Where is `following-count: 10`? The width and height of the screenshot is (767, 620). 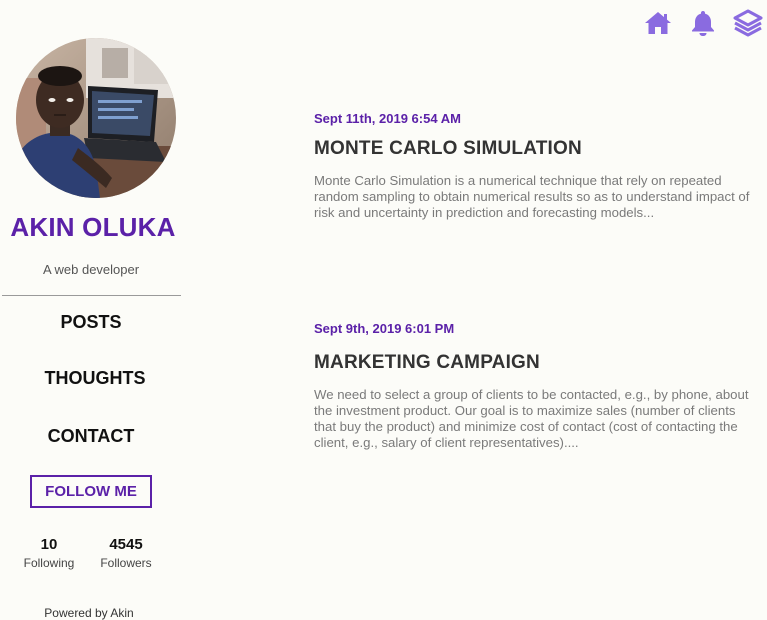 following-count: 10 is located at coordinates (49, 544).